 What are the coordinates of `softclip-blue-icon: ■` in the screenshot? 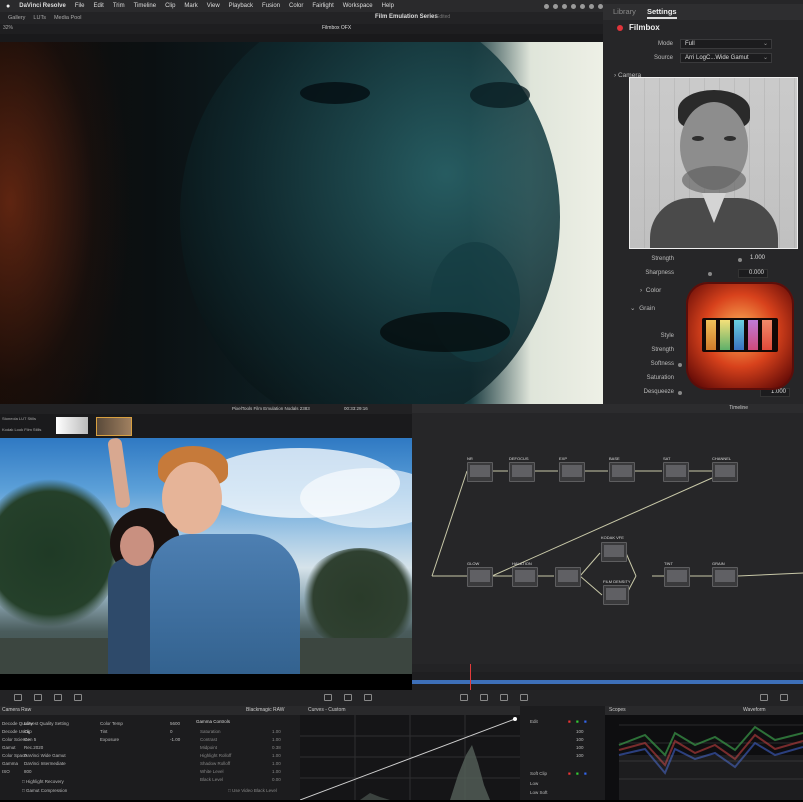 It's located at (585, 773).